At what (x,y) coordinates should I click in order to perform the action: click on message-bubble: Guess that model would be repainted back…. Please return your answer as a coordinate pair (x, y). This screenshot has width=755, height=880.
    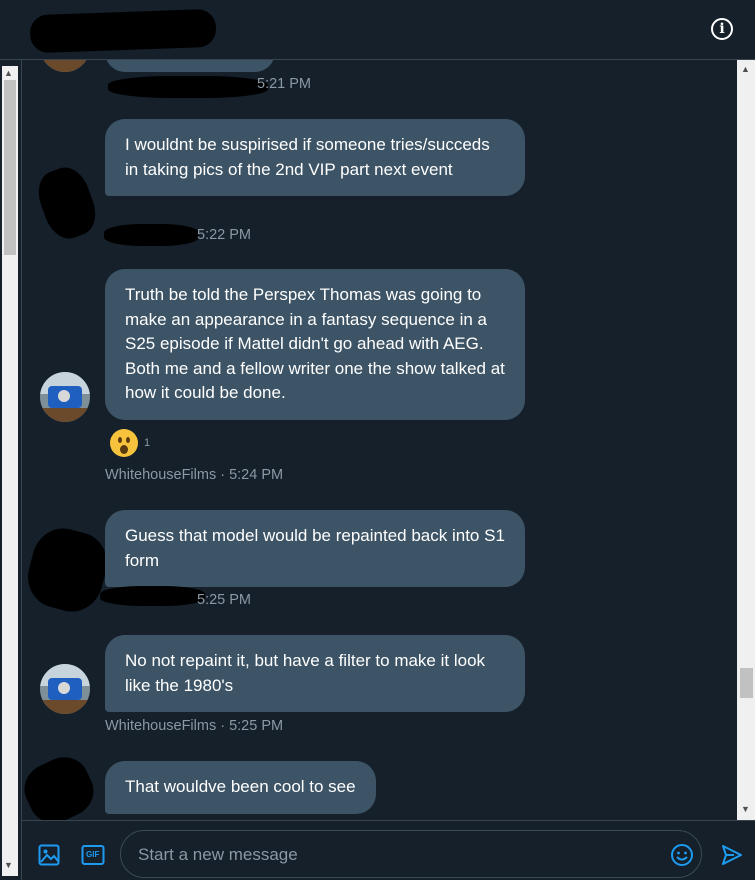
    Looking at the image, I should click on (315, 548).